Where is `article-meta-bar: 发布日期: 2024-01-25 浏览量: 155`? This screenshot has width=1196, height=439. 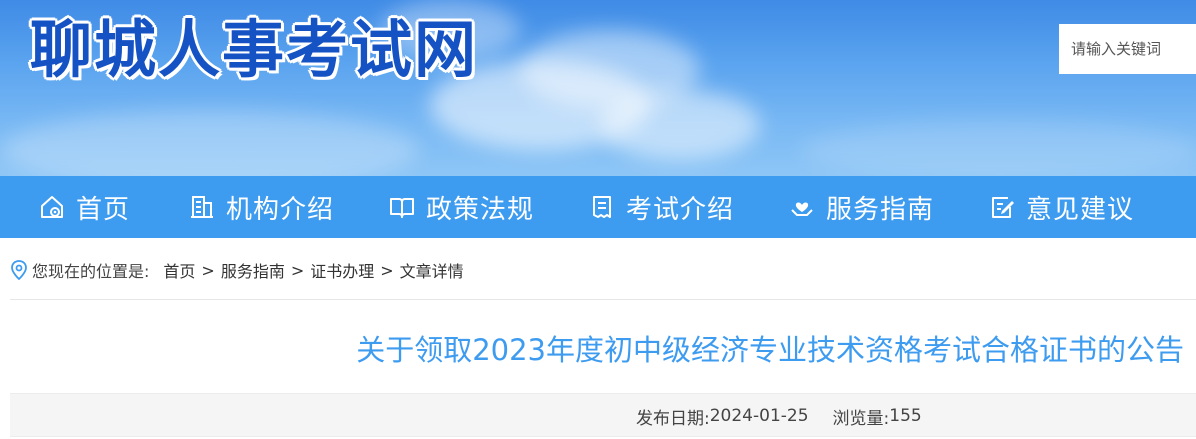 article-meta-bar: 发布日期: 2024-01-25 浏览量: 155 is located at coordinates (603, 415).